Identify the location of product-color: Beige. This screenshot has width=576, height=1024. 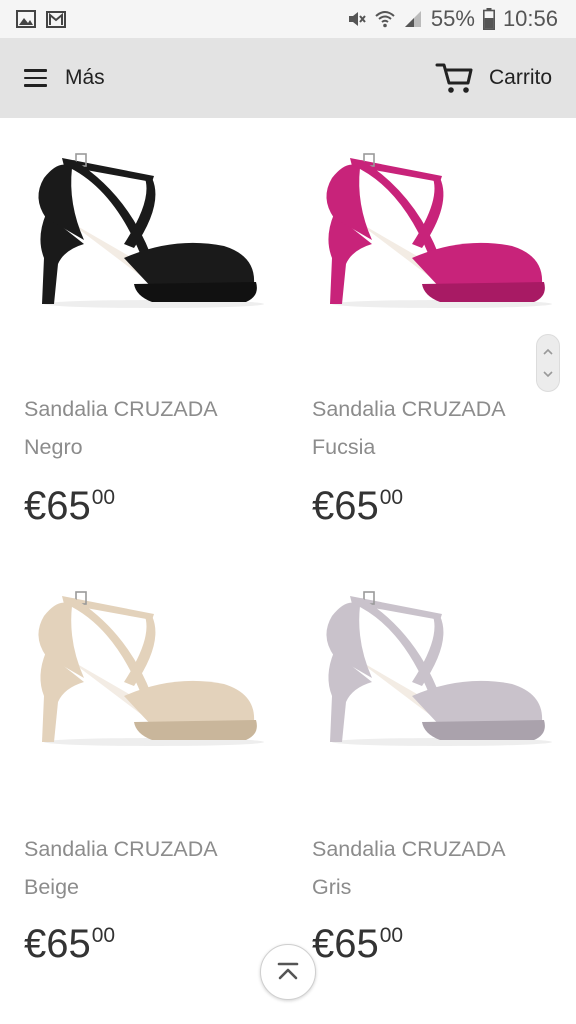
(51, 887).